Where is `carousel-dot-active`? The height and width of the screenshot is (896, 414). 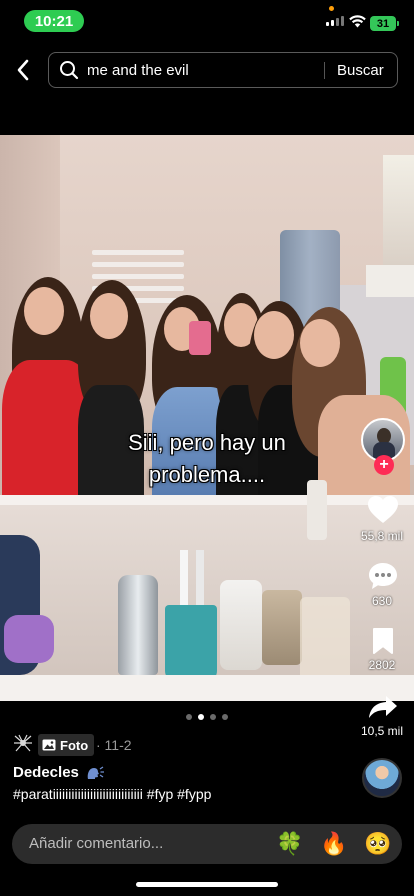
carousel-dot-active is located at coordinates (201, 717).